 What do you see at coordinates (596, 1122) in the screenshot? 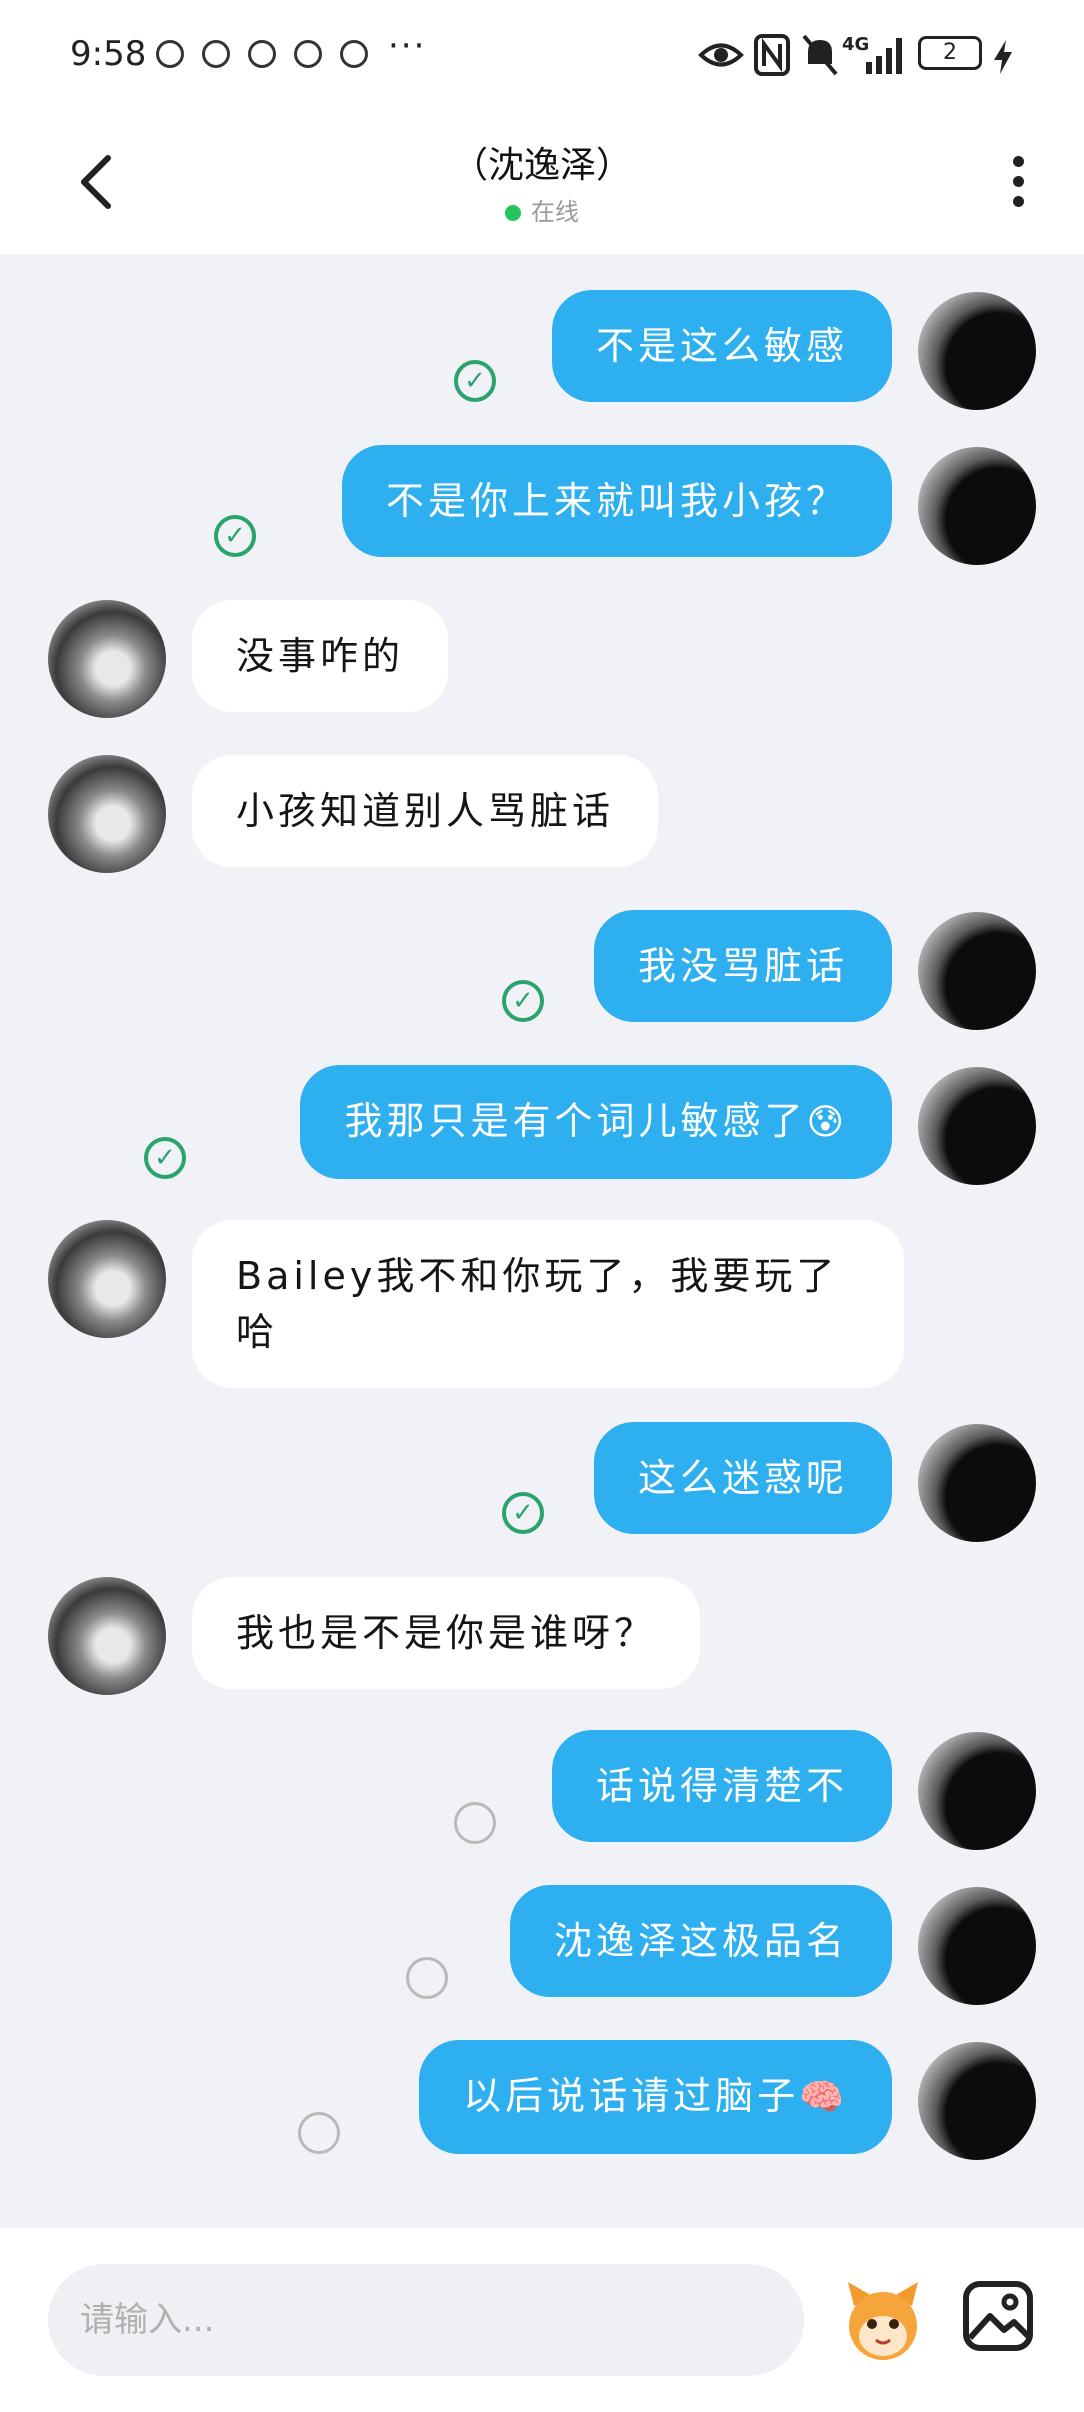
I see `message-bubble: 我那只是有个词儿敏感了😰` at bounding box center [596, 1122].